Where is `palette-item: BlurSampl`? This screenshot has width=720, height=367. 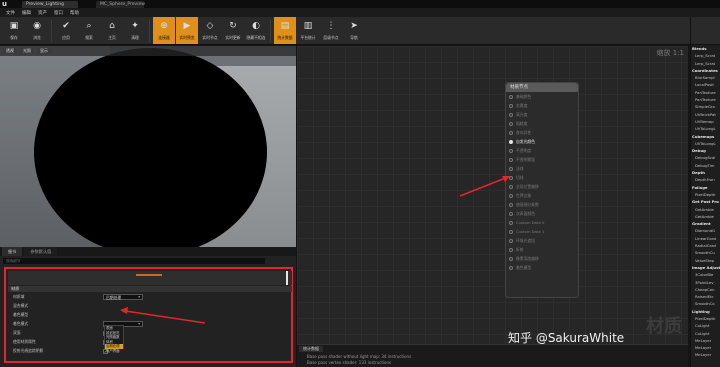 palette-item: BlurSampl is located at coordinates (705, 77).